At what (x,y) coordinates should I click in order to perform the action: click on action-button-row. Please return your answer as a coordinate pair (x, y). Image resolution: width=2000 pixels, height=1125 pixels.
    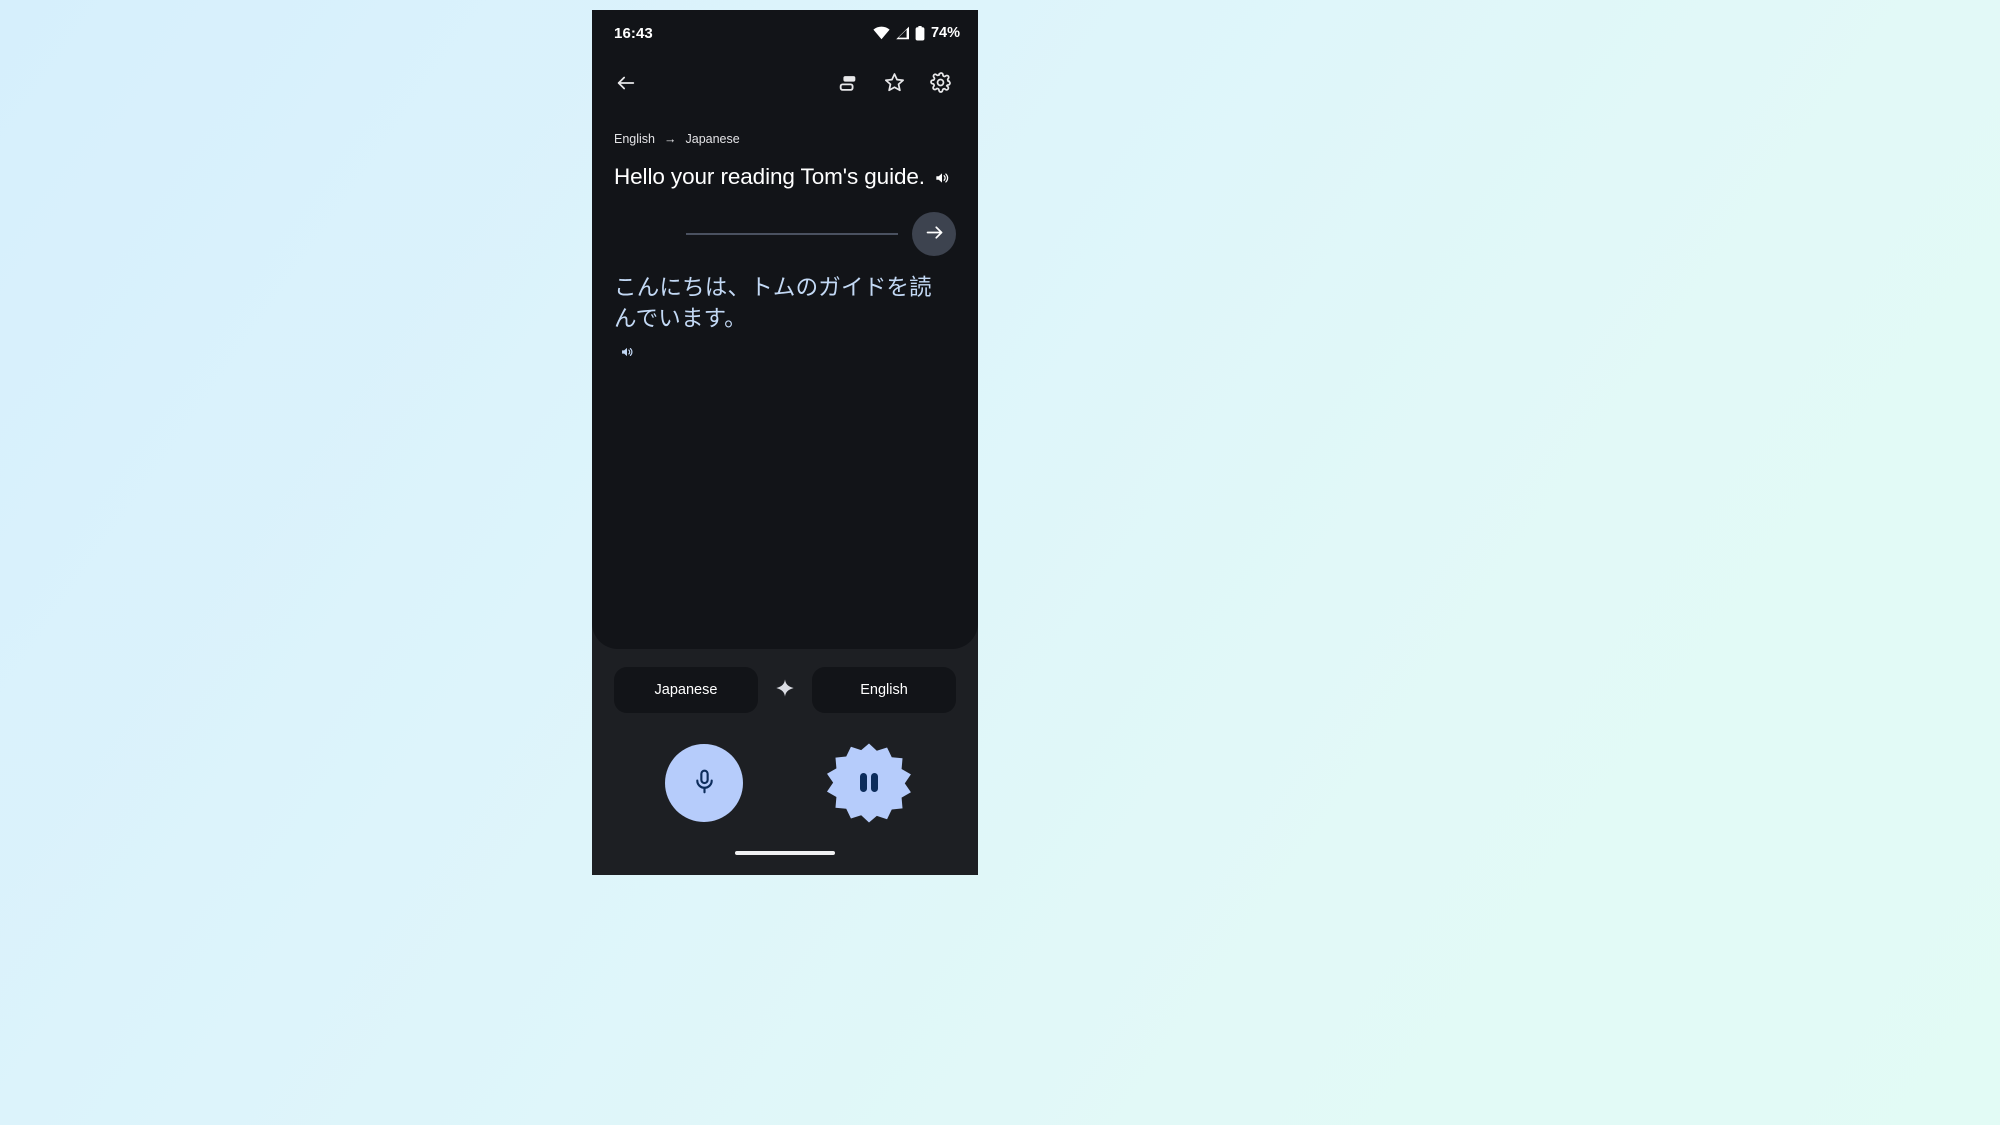
    Looking at the image, I should click on (785, 772).